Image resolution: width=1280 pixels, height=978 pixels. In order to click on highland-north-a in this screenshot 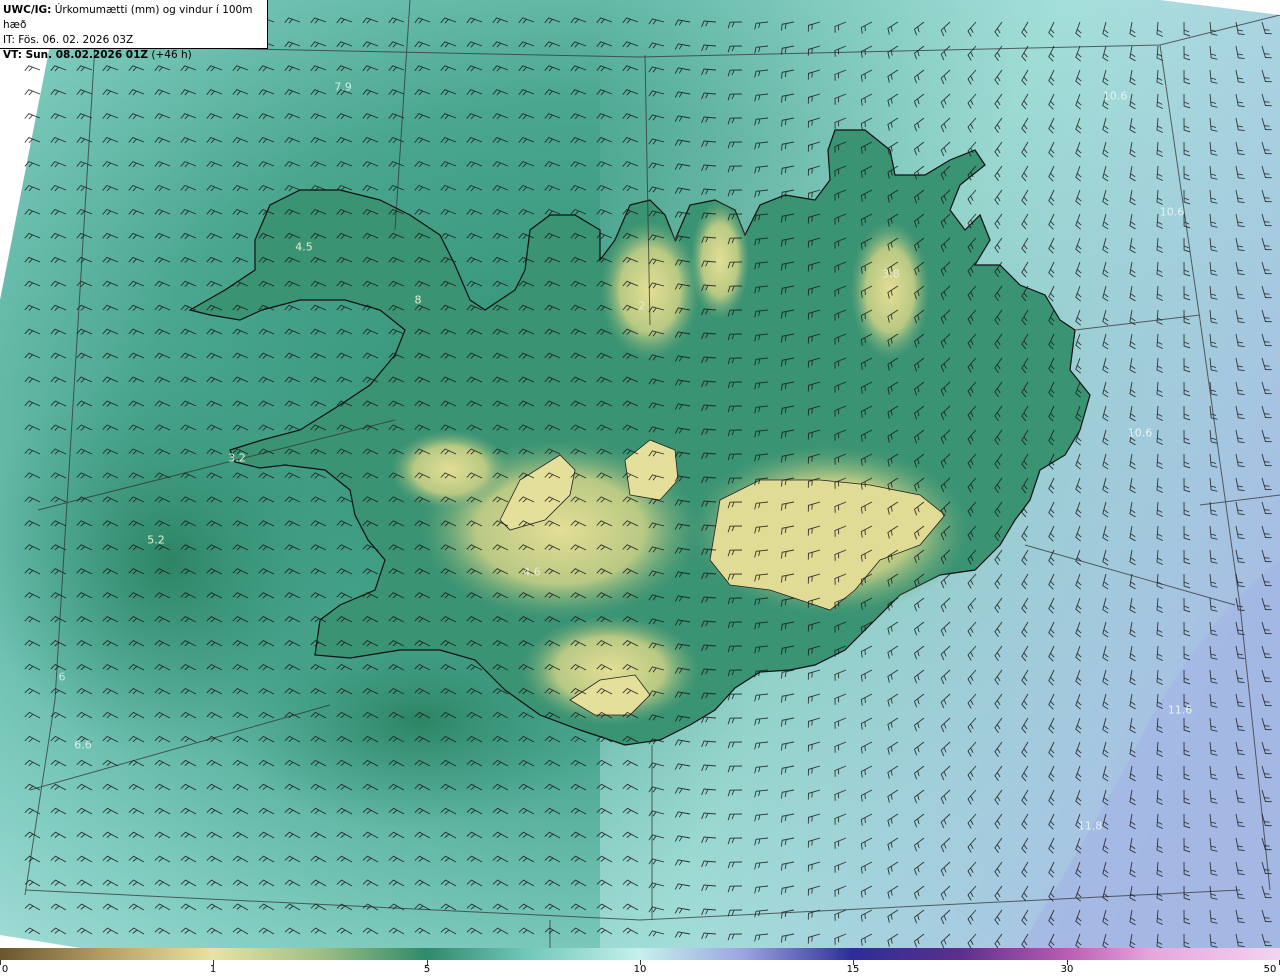, I will do `click(650, 290)`.